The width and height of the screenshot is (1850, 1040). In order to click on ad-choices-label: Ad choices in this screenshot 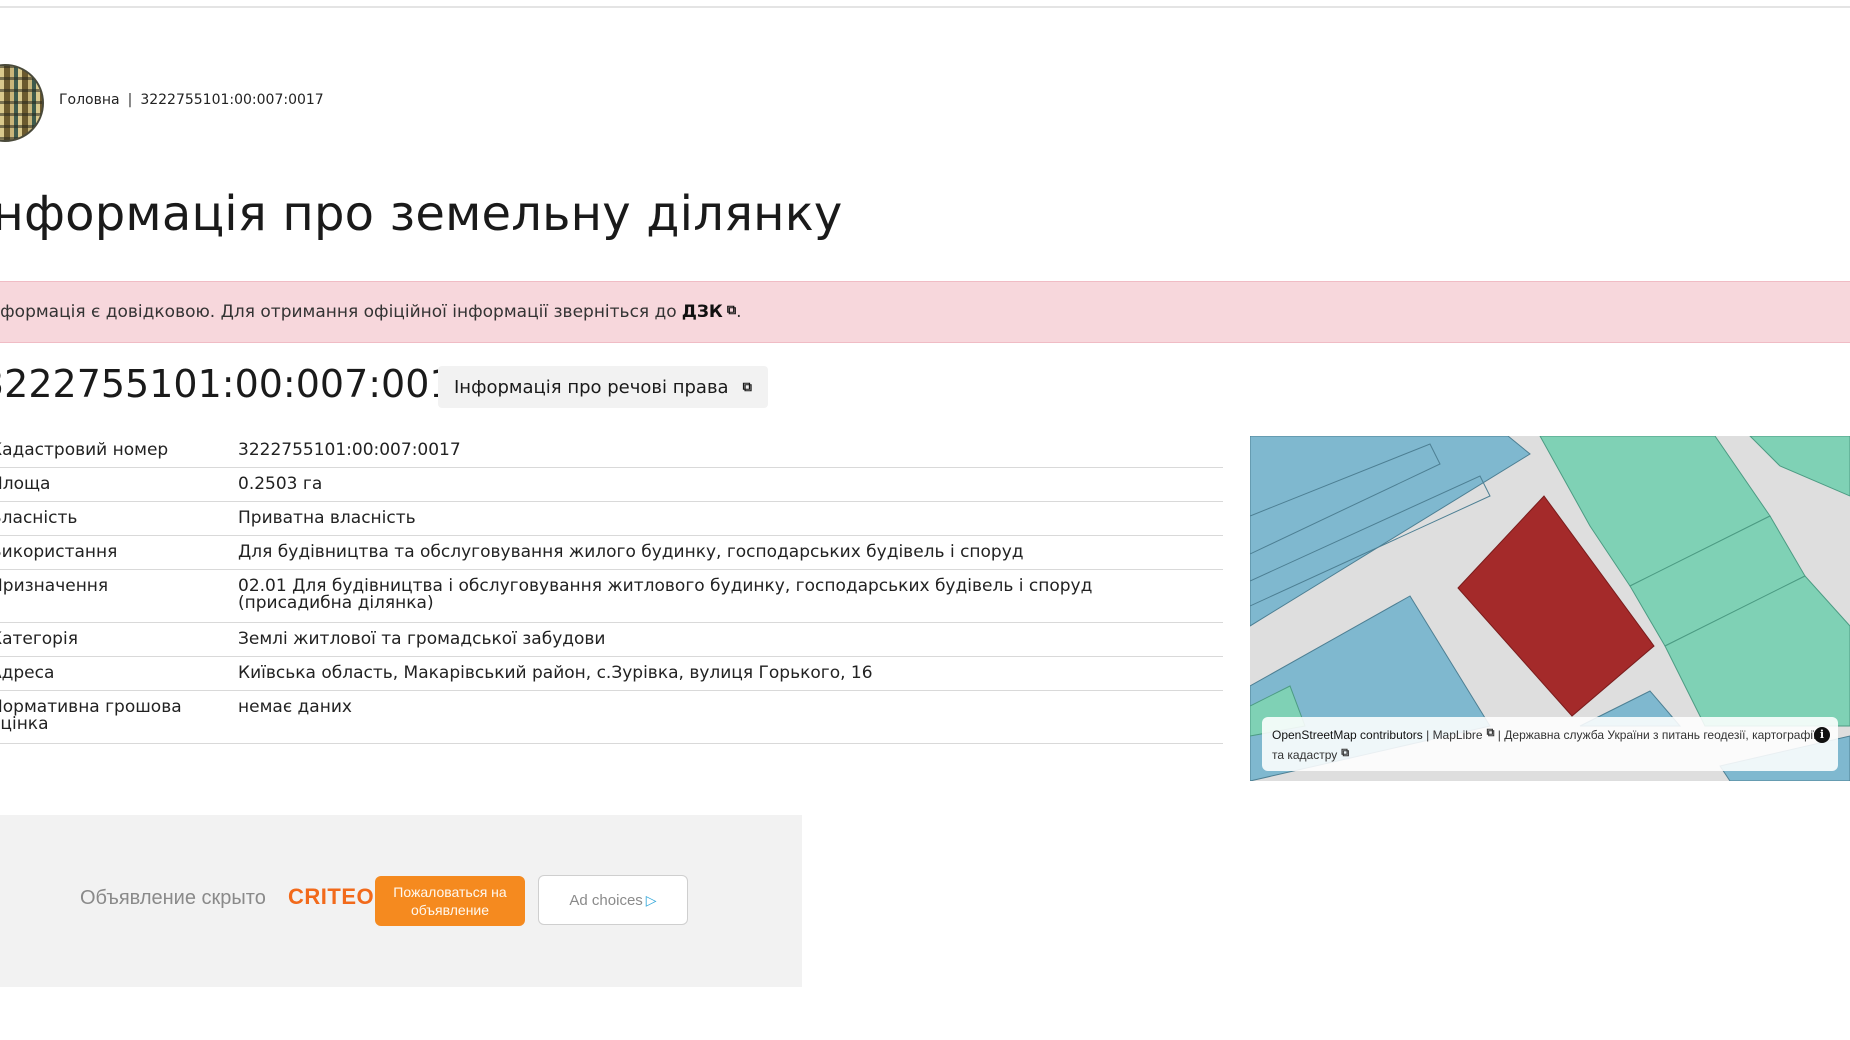, I will do `click(606, 900)`.